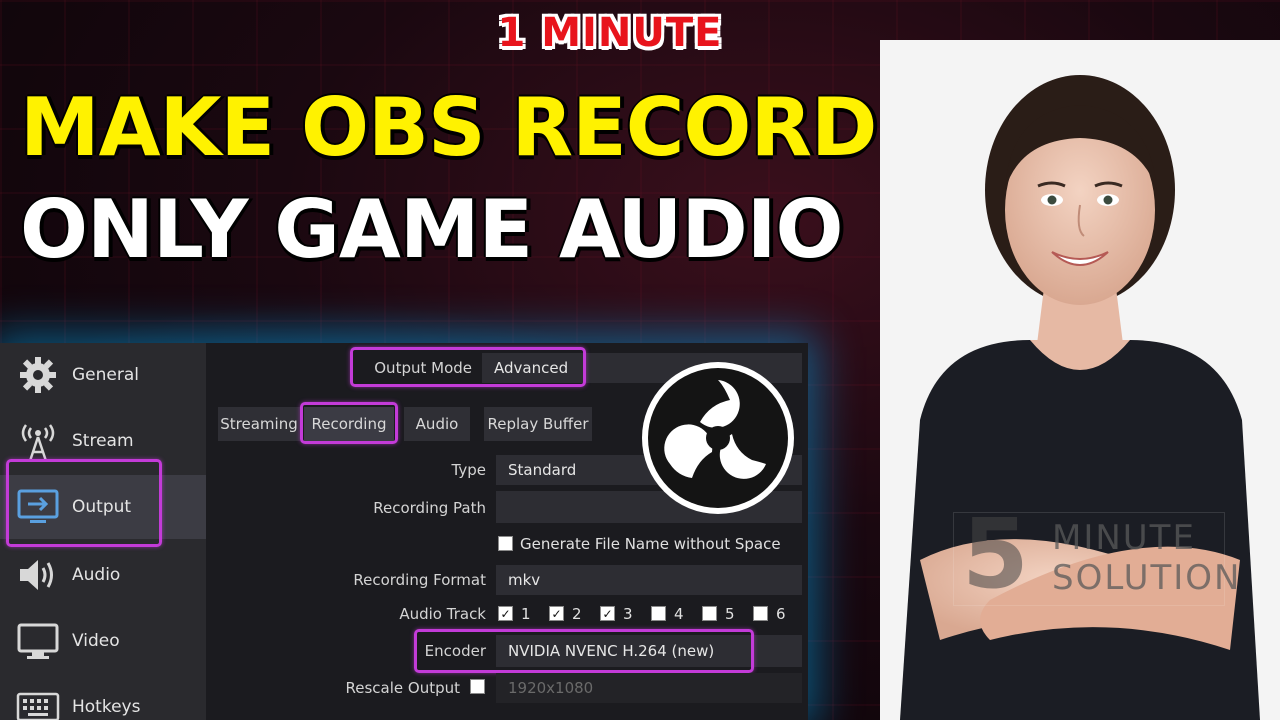  What do you see at coordinates (38, 575) in the screenshot?
I see `speaker-icon` at bounding box center [38, 575].